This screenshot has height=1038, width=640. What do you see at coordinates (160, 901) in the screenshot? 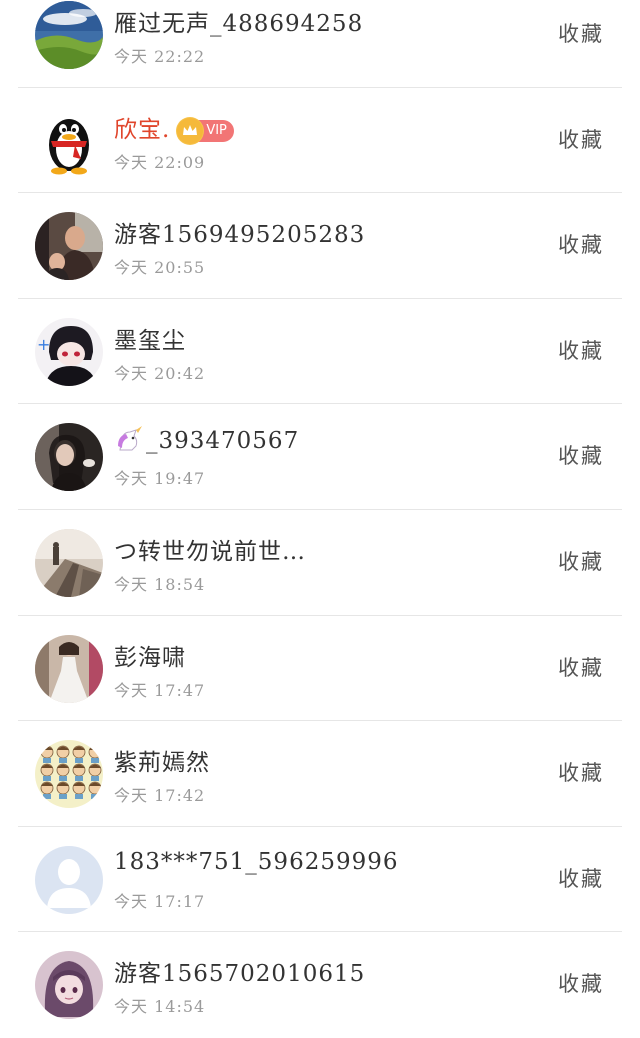
I see `timestamp: 今天 17:17` at bounding box center [160, 901].